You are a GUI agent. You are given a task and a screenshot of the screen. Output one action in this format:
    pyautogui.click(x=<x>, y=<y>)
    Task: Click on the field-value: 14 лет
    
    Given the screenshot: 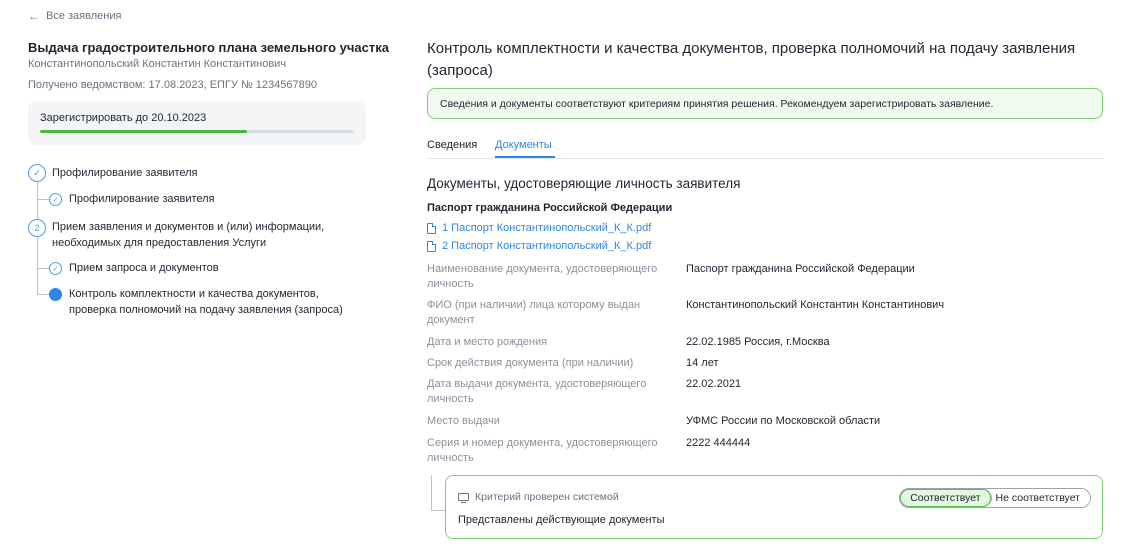 What is the action you would take?
    pyautogui.click(x=702, y=363)
    